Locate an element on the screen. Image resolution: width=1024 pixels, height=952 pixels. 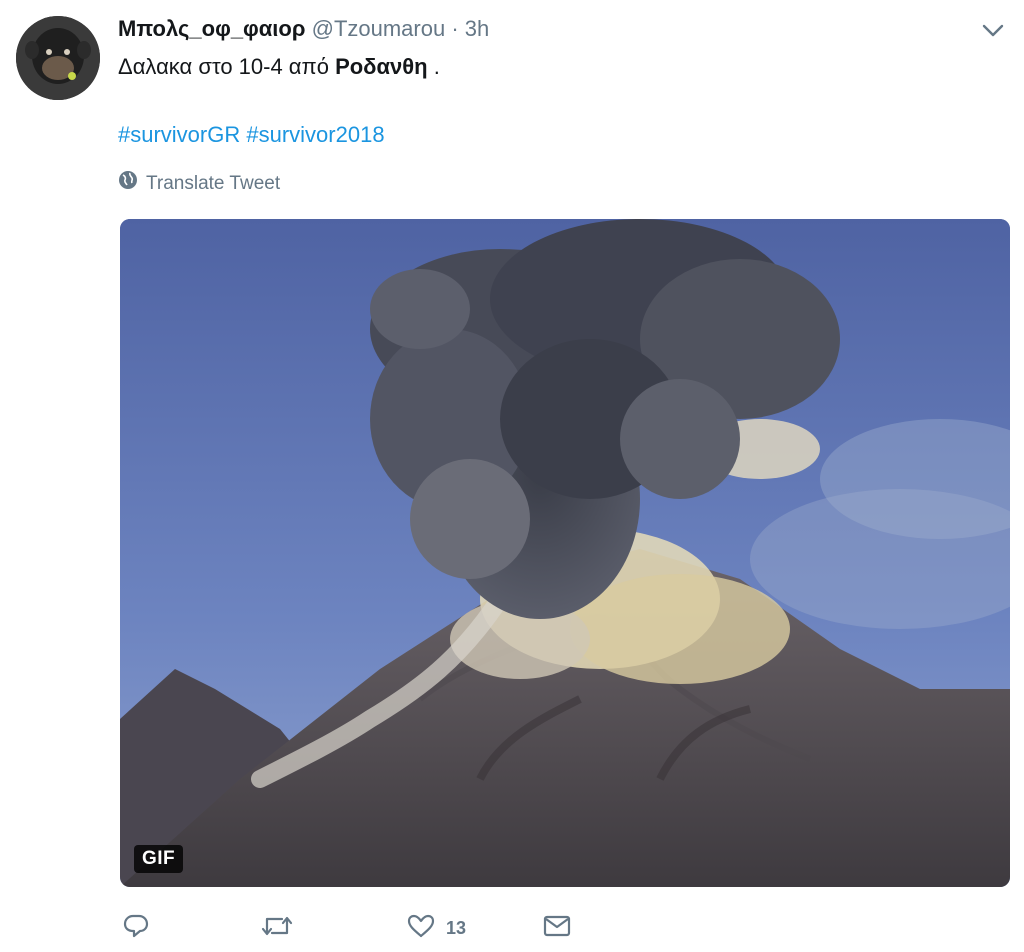
avatar is located at coordinates (58, 58).